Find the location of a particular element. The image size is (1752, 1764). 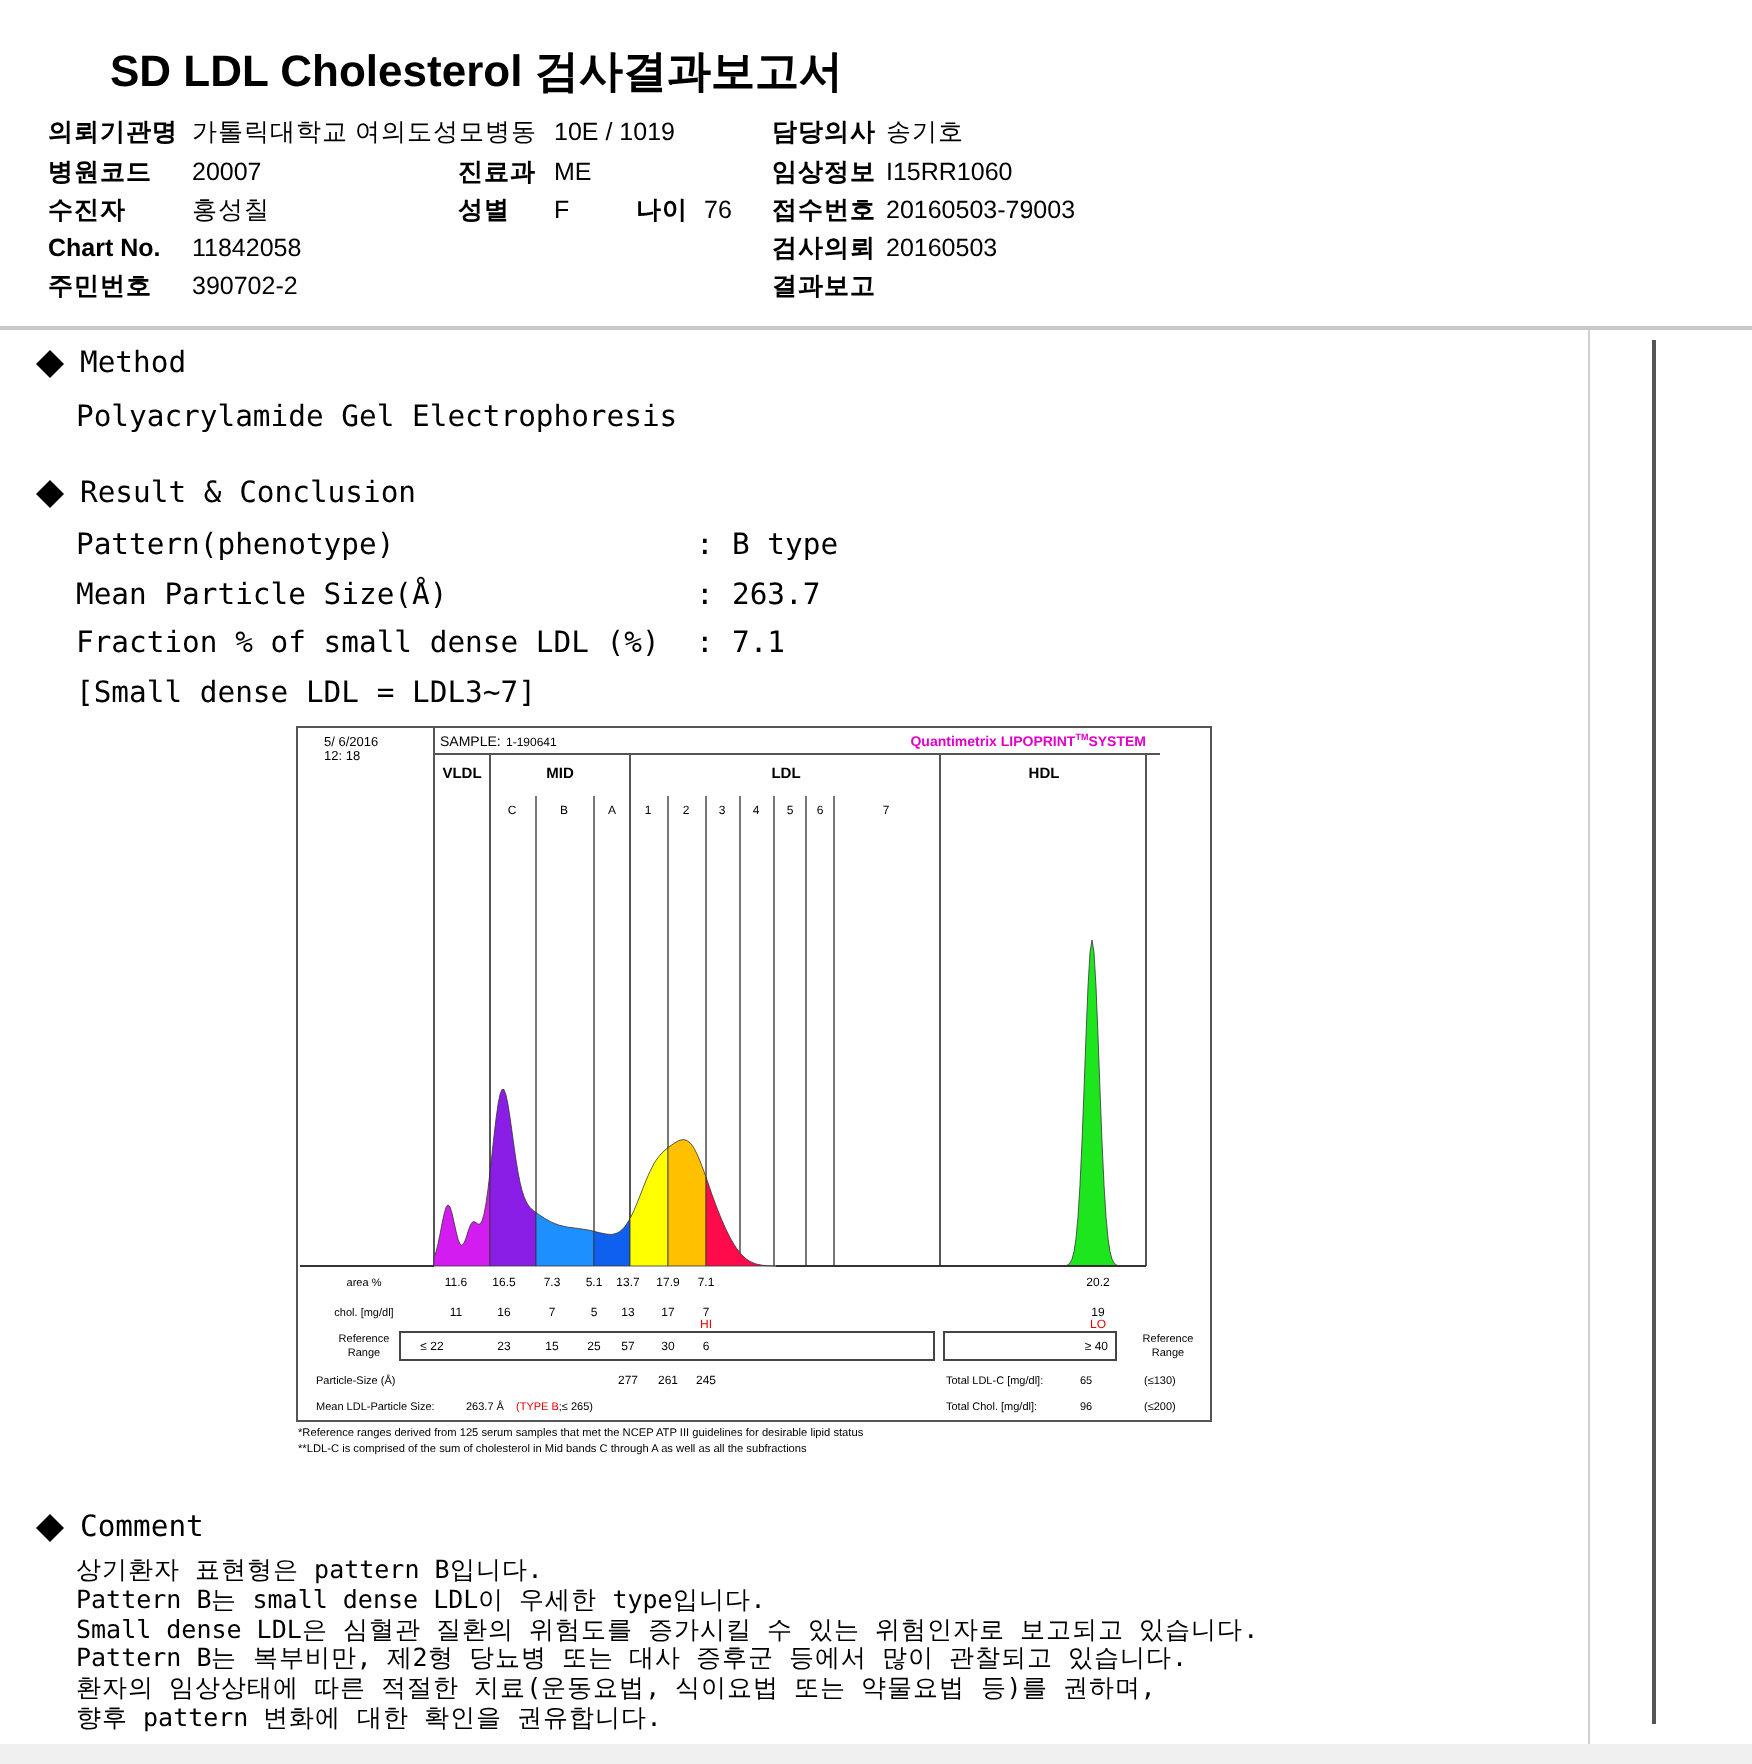

comment-line: 환자의 임상상태에 따른 적절한 치료(운동요법, 식이요법 또는 약물요법 등)를 권하며, is located at coordinates (617, 1689).